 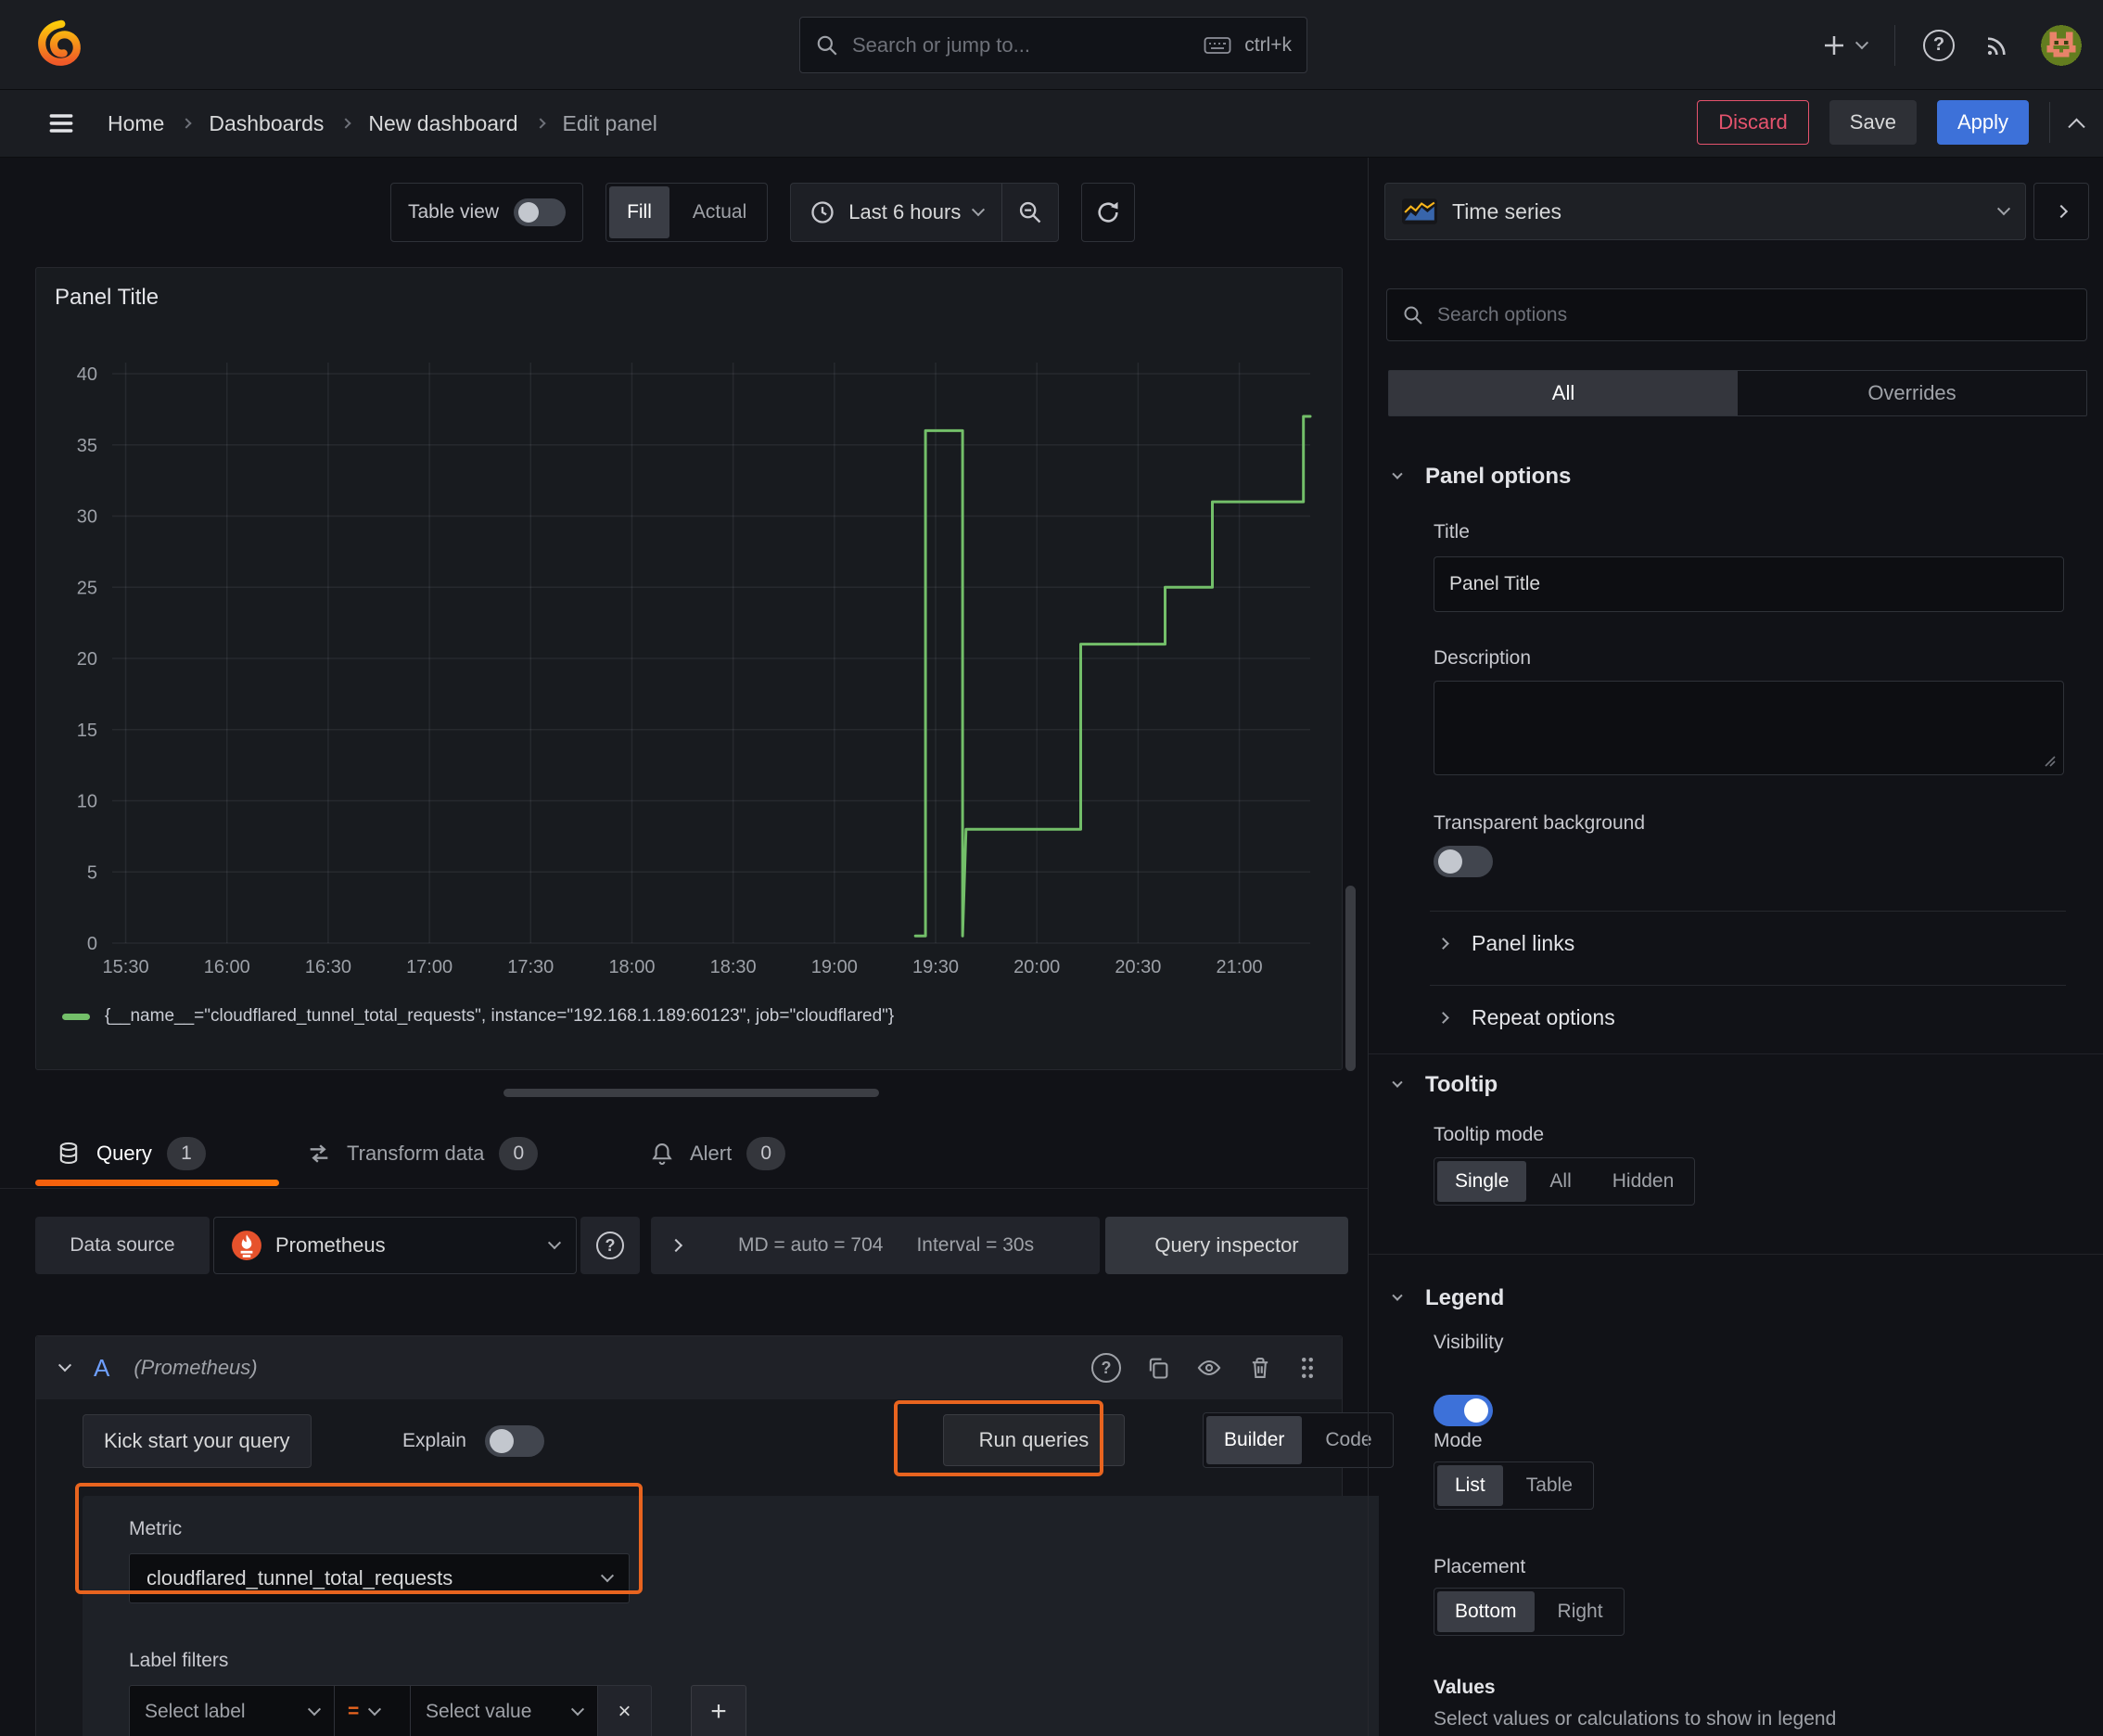 What do you see at coordinates (1465, 1297) in the screenshot?
I see `legend-title: Legend` at bounding box center [1465, 1297].